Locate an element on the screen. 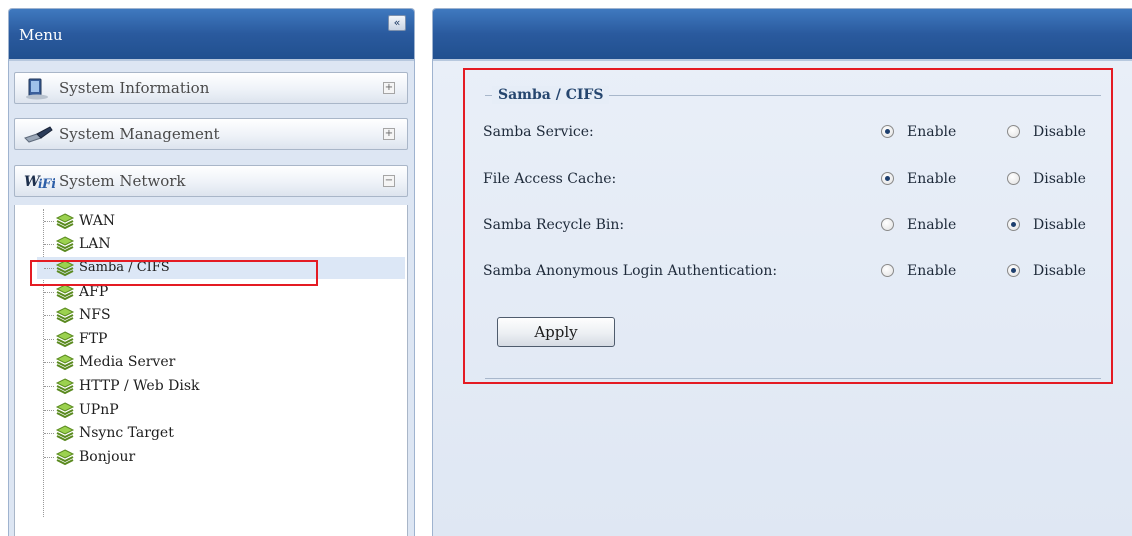 The image size is (1132, 536). section-system-information: System Information + is located at coordinates (211, 88).